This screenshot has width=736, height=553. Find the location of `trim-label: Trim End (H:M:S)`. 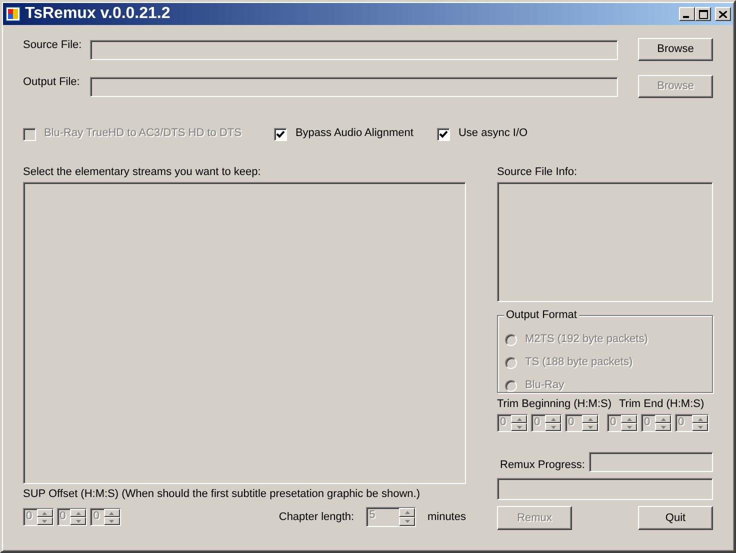

trim-label: Trim End (H:M:S) is located at coordinates (661, 405).